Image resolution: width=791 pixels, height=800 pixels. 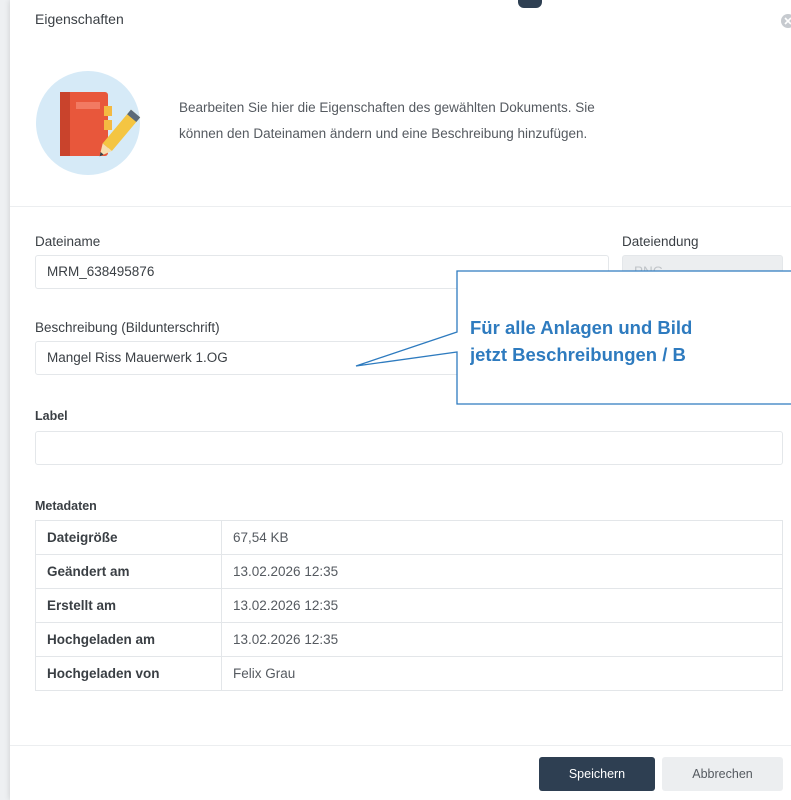 What do you see at coordinates (128, 571) in the screenshot?
I see `metadata-key: Geändert am` at bounding box center [128, 571].